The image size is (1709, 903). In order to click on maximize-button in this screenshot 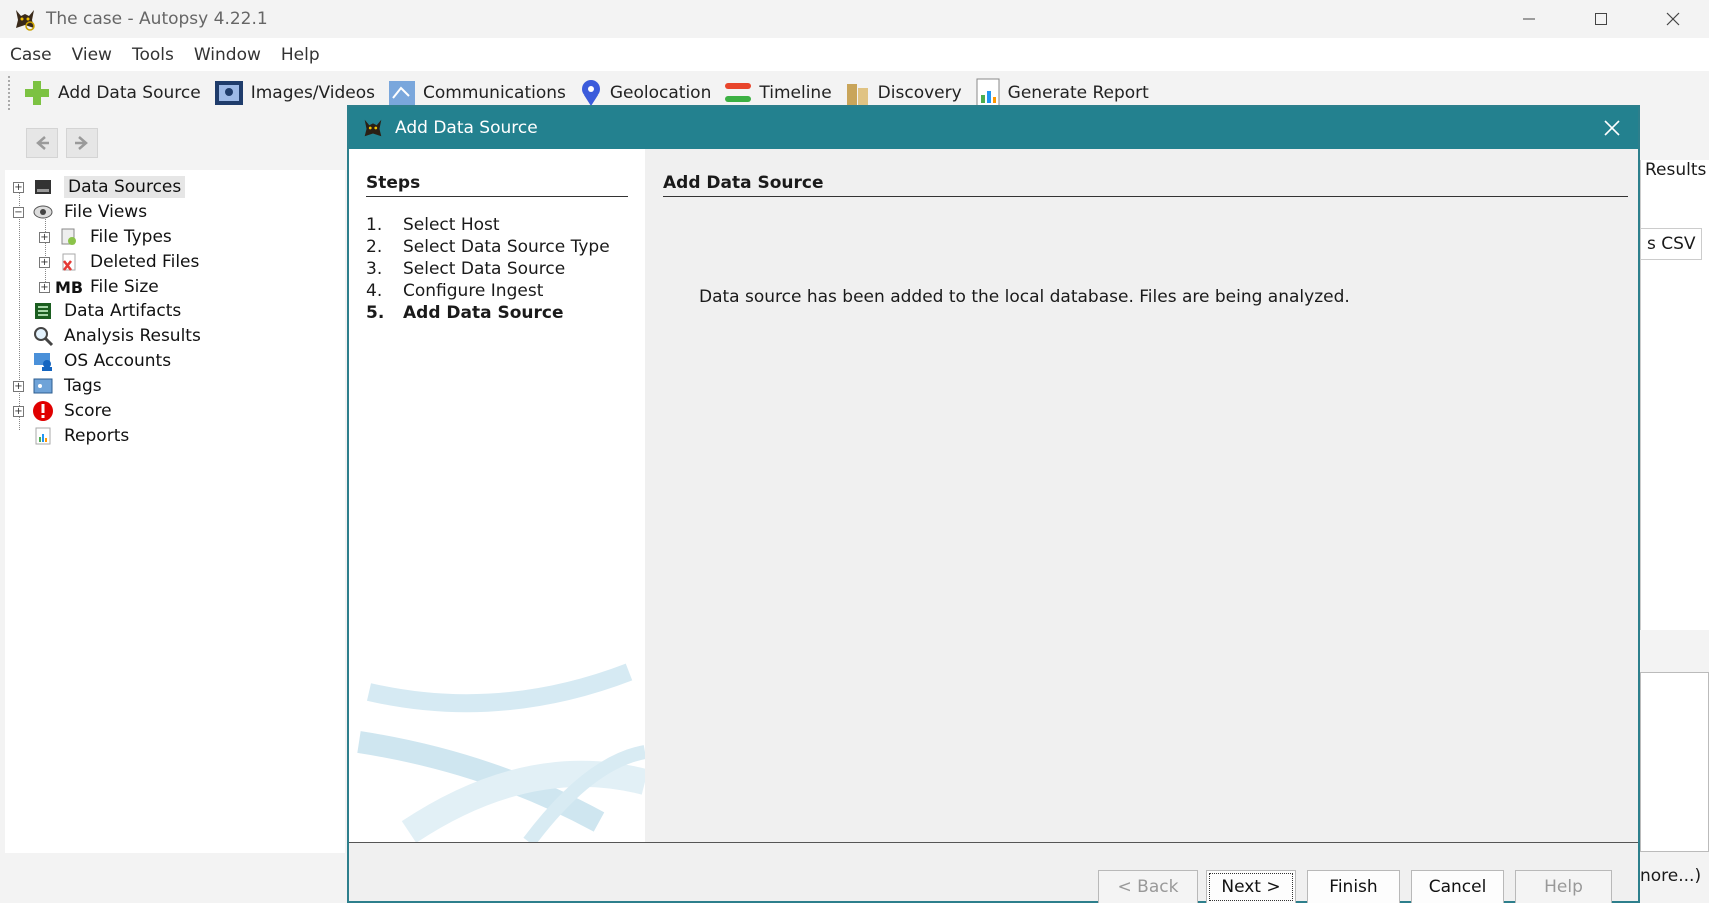, I will do `click(1601, 19)`.